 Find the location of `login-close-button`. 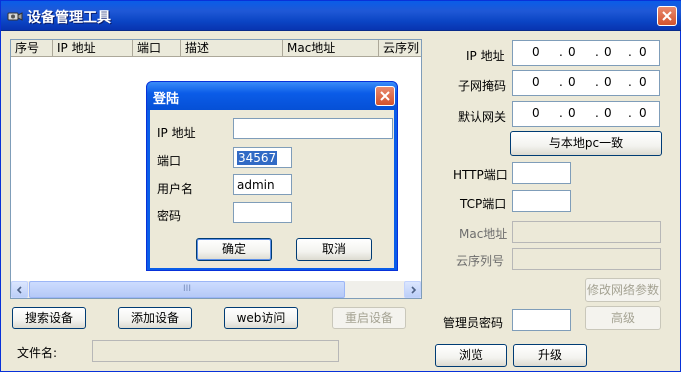

login-close-button is located at coordinates (385, 96).